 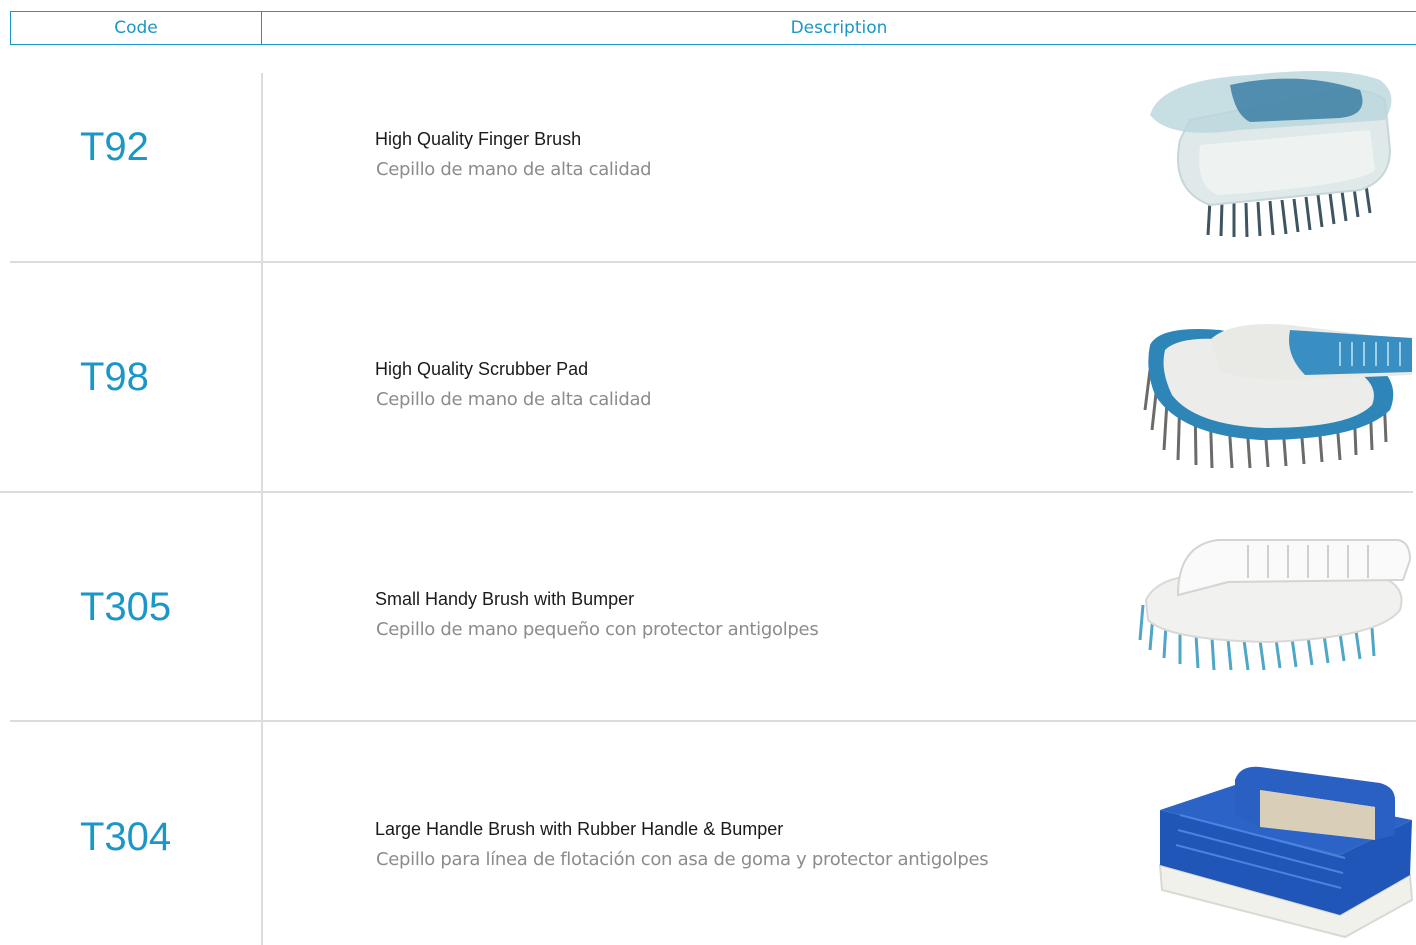 What do you see at coordinates (1286, 852) in the screenshot?
I see `handle-brush-image` at bounding box center [1286, 852].